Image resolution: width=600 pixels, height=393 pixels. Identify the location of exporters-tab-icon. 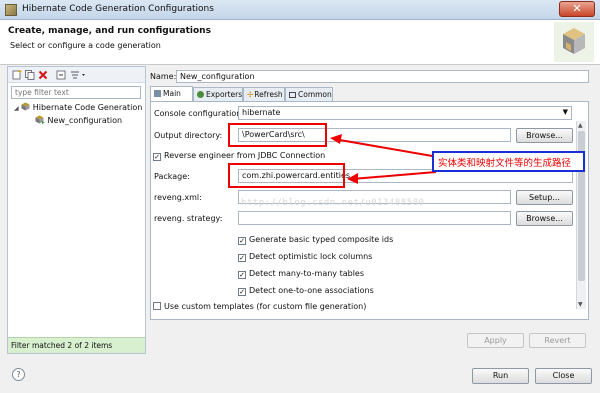
(200, 94).